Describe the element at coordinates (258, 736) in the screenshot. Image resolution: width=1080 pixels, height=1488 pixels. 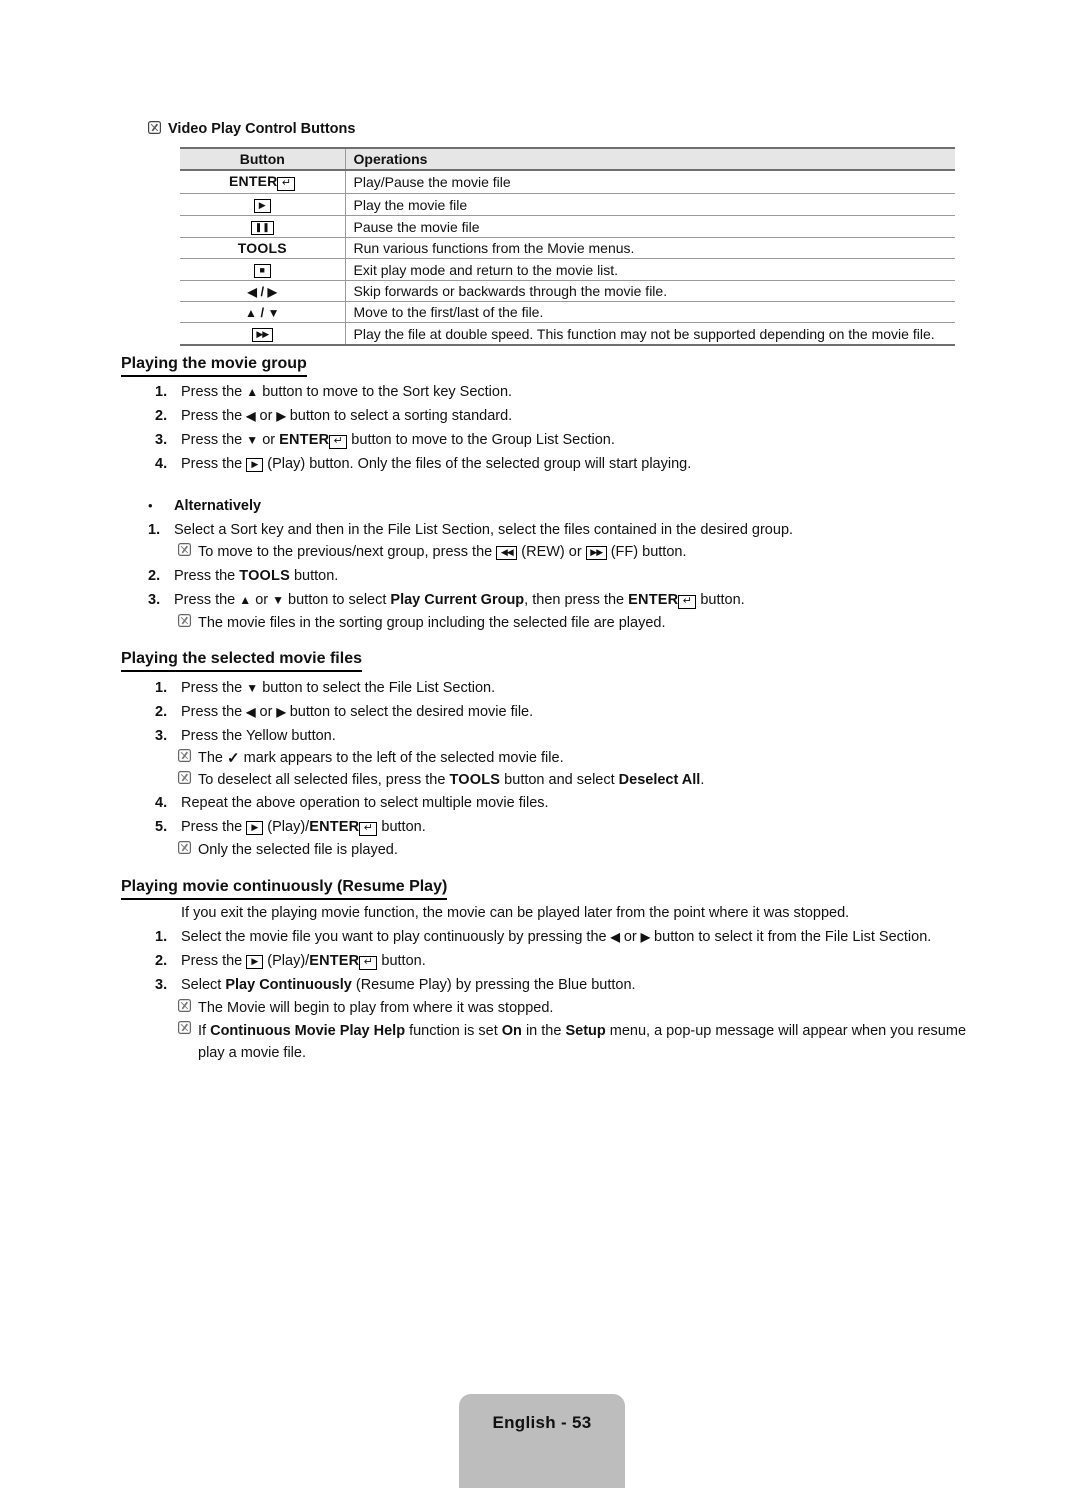
I see `list-text: Press the Yellow button.` at that location.